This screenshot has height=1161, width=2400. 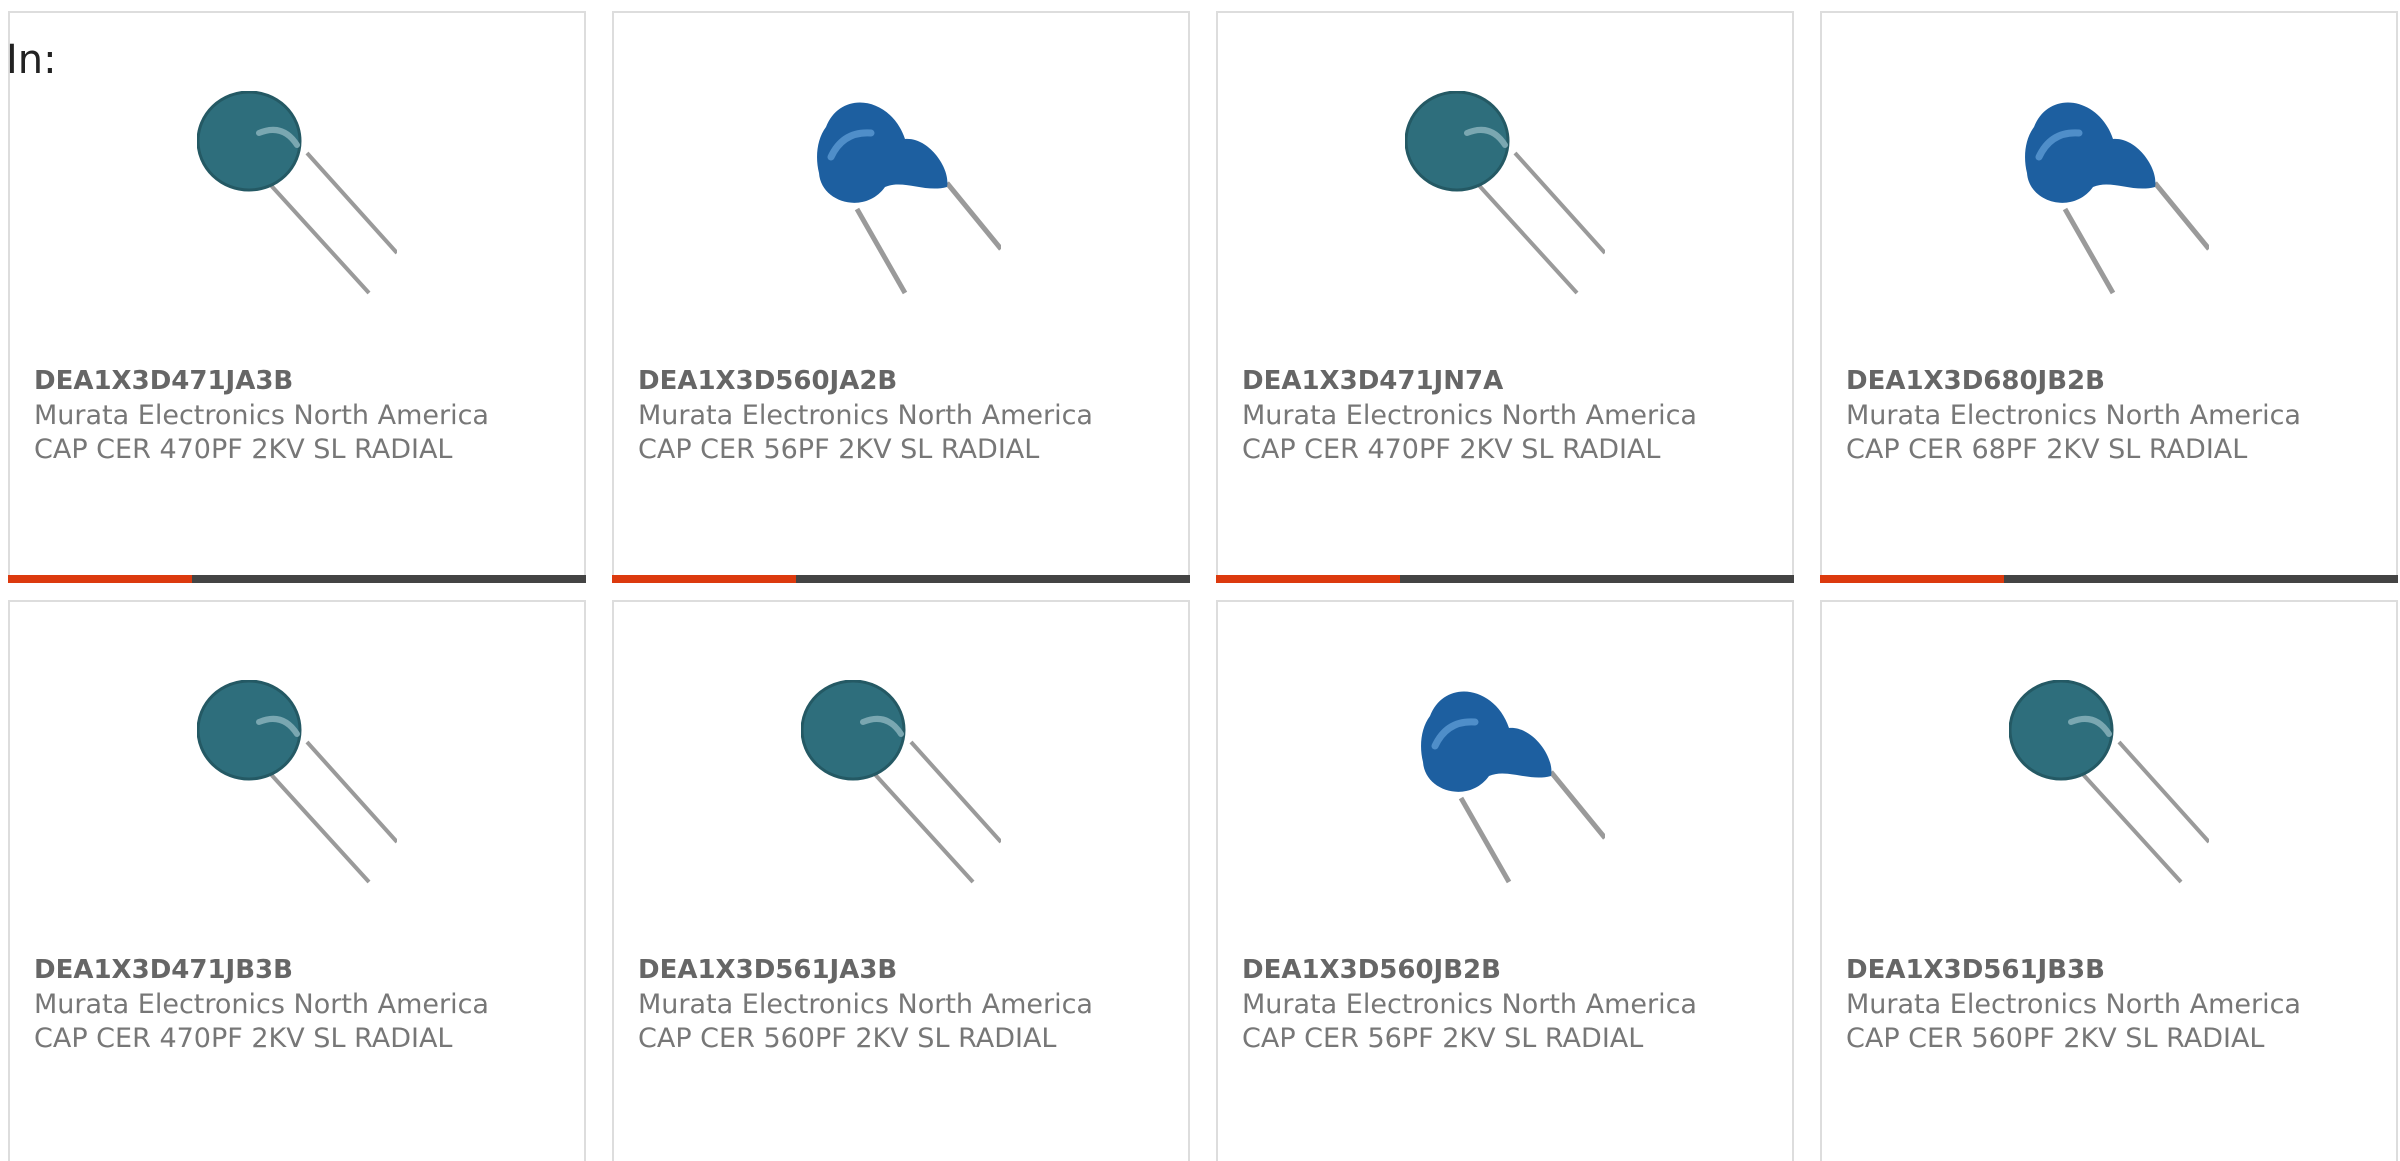 I want to click on part-number: DEA1X3D471JB3B, so click(x=163, y=970).